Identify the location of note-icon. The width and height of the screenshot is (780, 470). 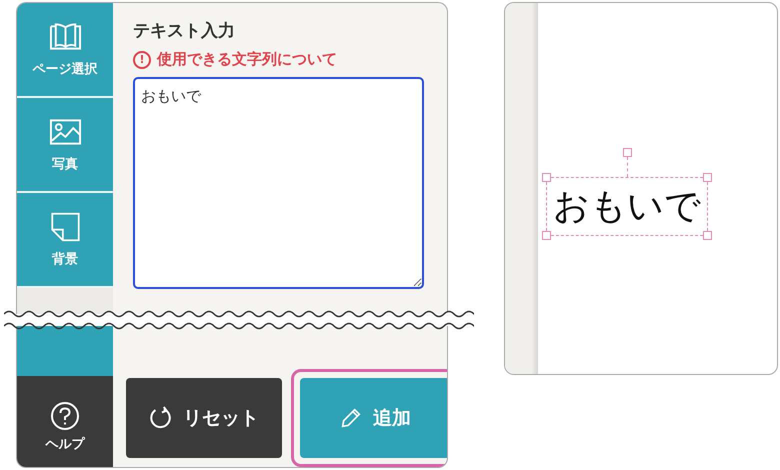
(65, 227).